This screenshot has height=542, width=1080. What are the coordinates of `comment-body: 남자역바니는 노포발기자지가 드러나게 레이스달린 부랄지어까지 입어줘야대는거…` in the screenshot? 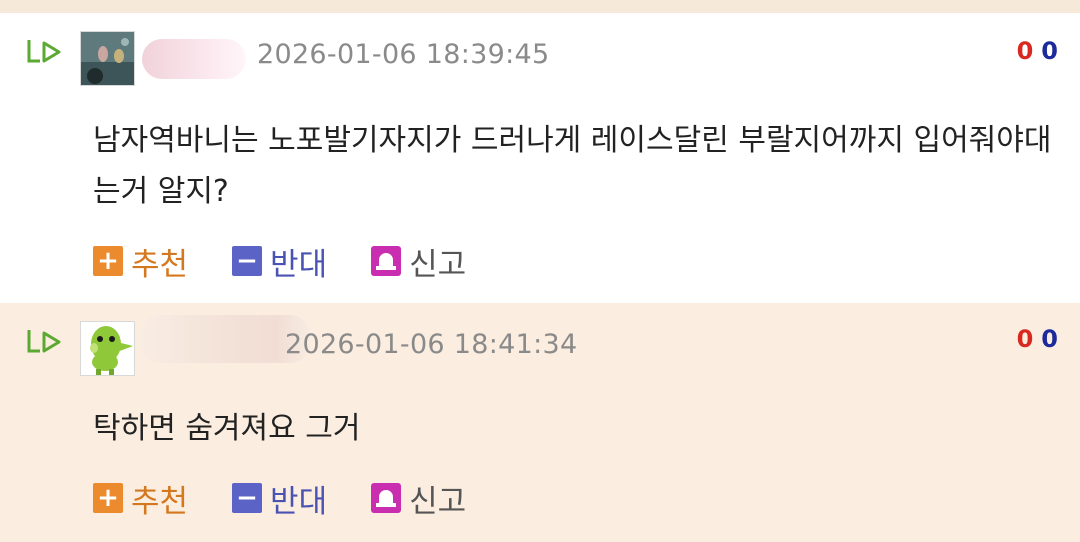 It's located at (572, 166).